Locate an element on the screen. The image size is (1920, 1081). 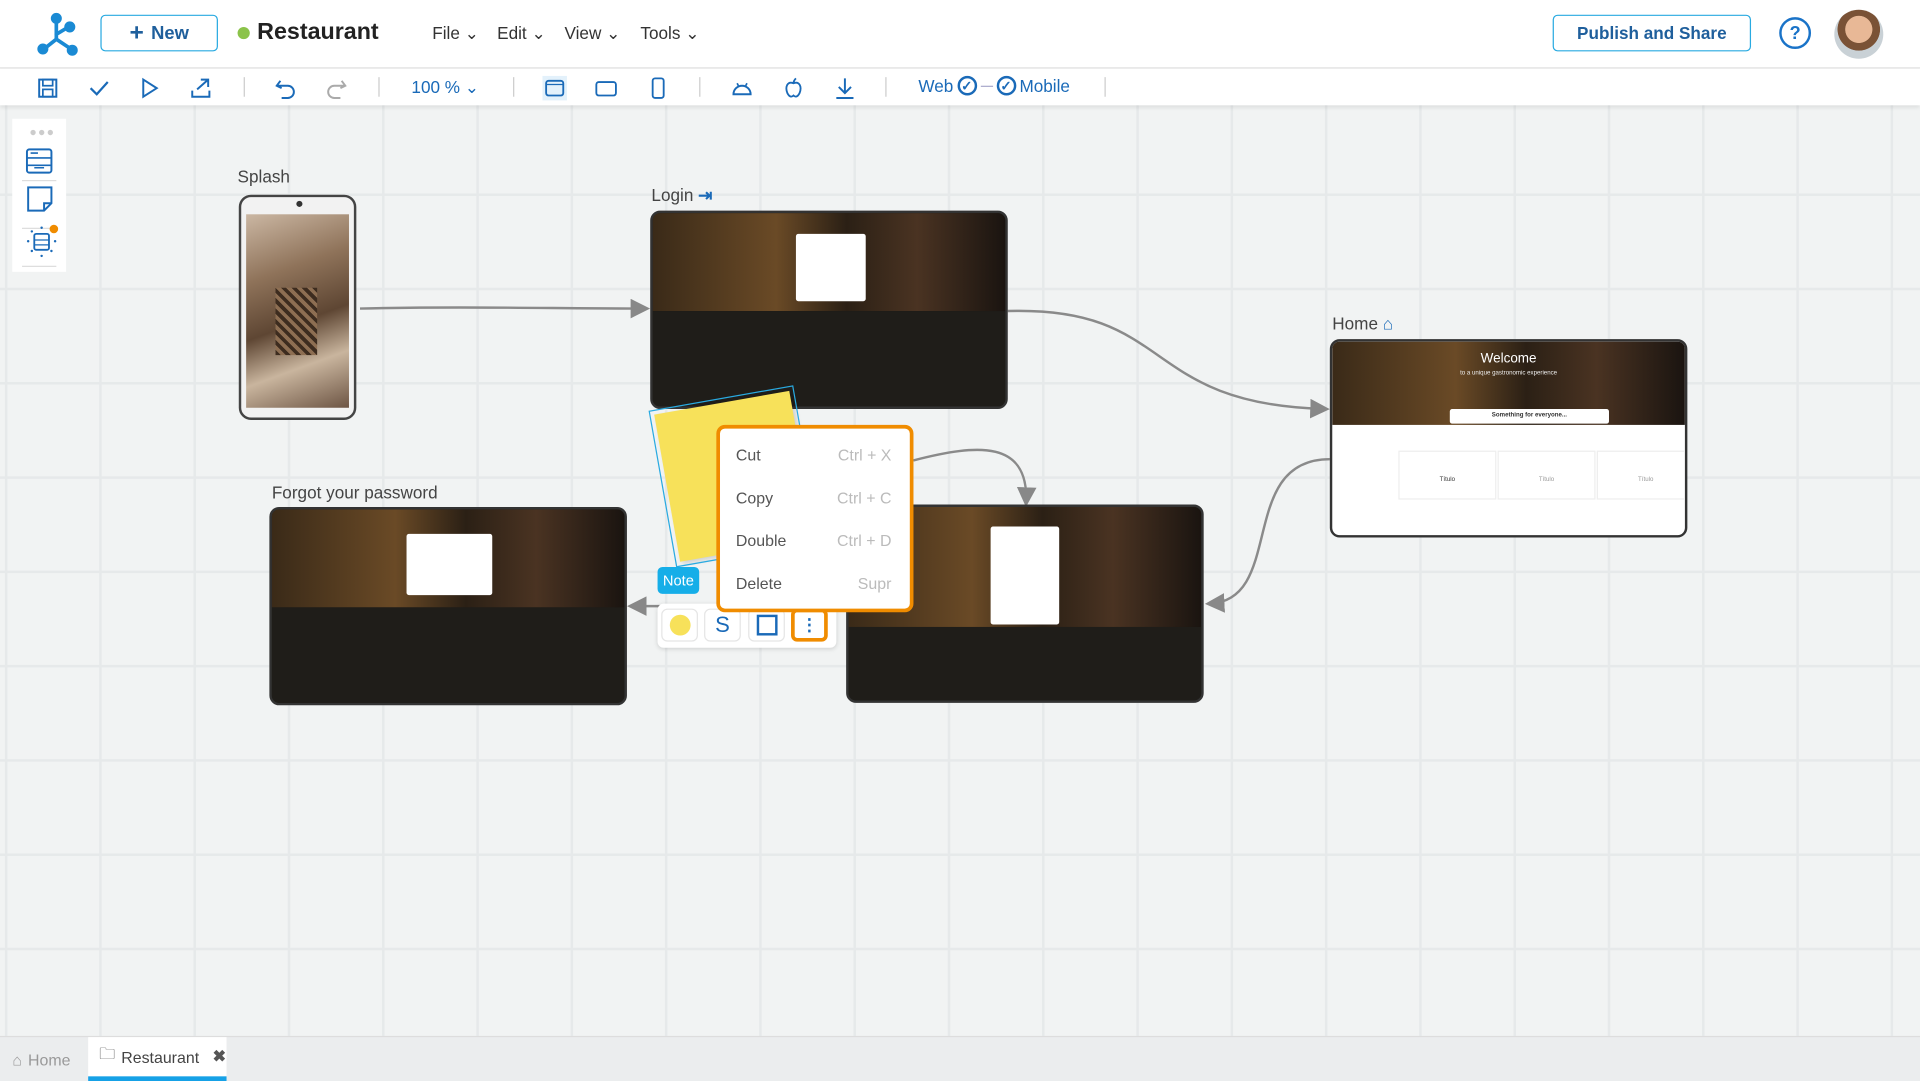
close-tab-icon: ✖ is located at coordinates (219, 1057).